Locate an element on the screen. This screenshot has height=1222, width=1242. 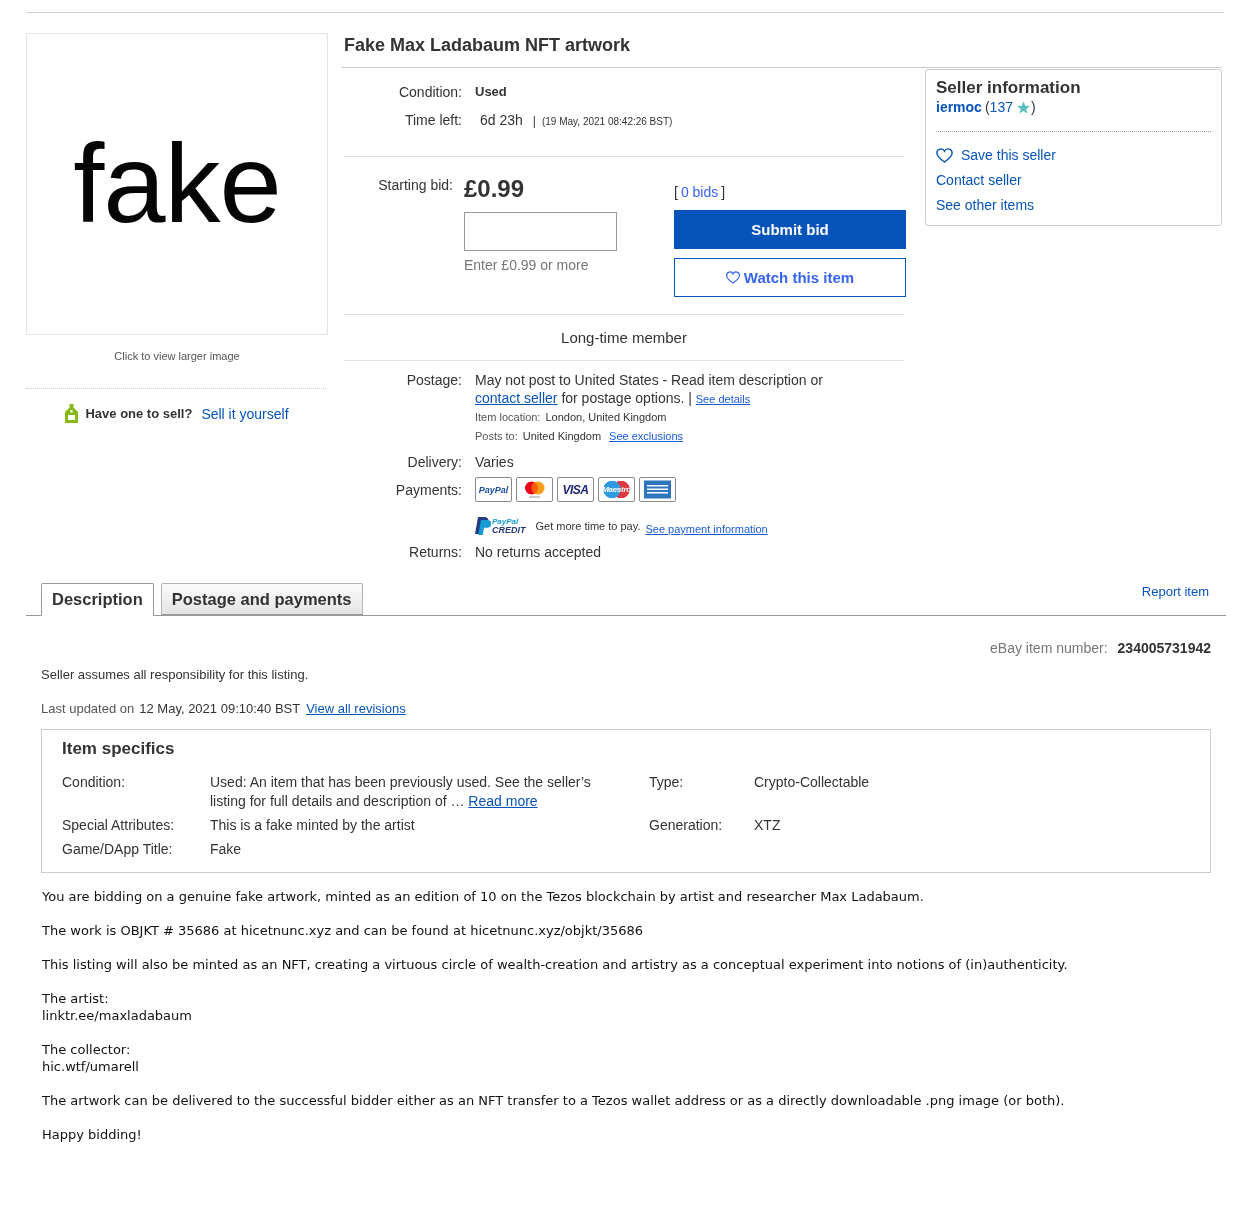
specific-label: Game/DApp Title: is located at coordinates (117, 849).